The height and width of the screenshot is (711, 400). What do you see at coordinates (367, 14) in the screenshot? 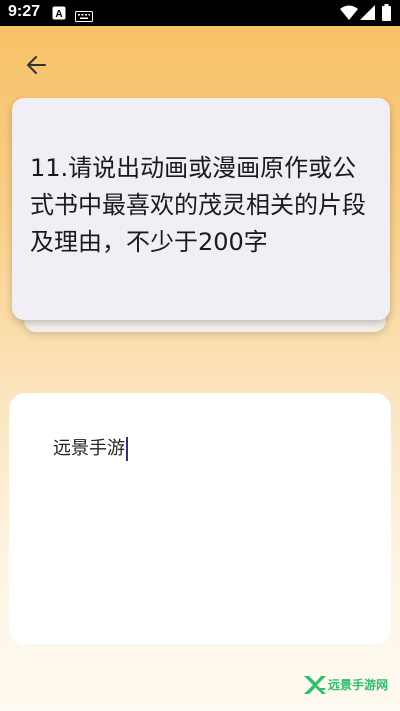
I see `signal-icon` at bounding box center [367, 14].